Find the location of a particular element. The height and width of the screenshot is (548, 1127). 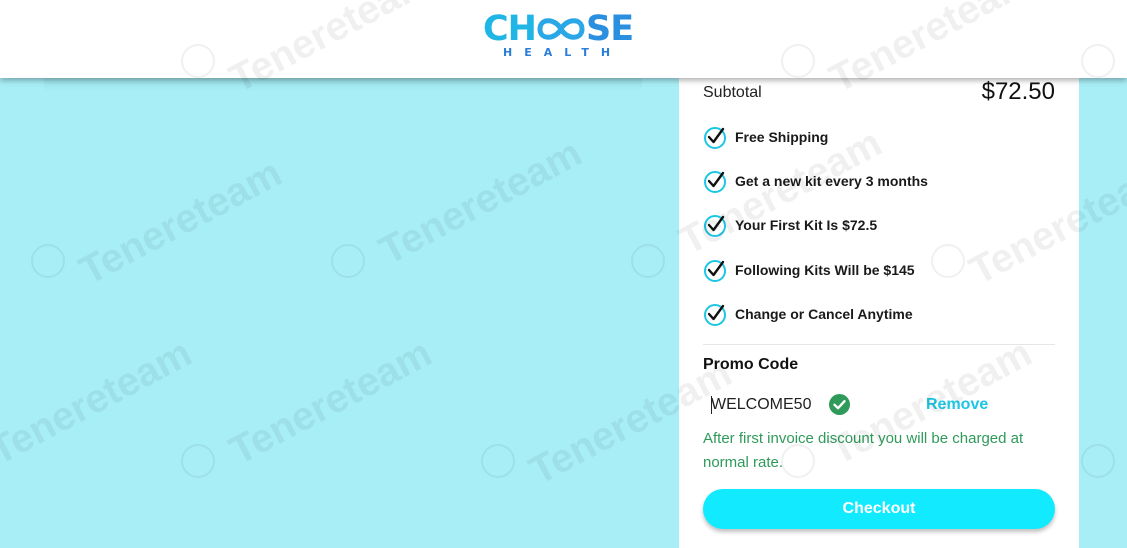

feature-label: Get a new kit every 3 months is located at coordinates (831, 181).